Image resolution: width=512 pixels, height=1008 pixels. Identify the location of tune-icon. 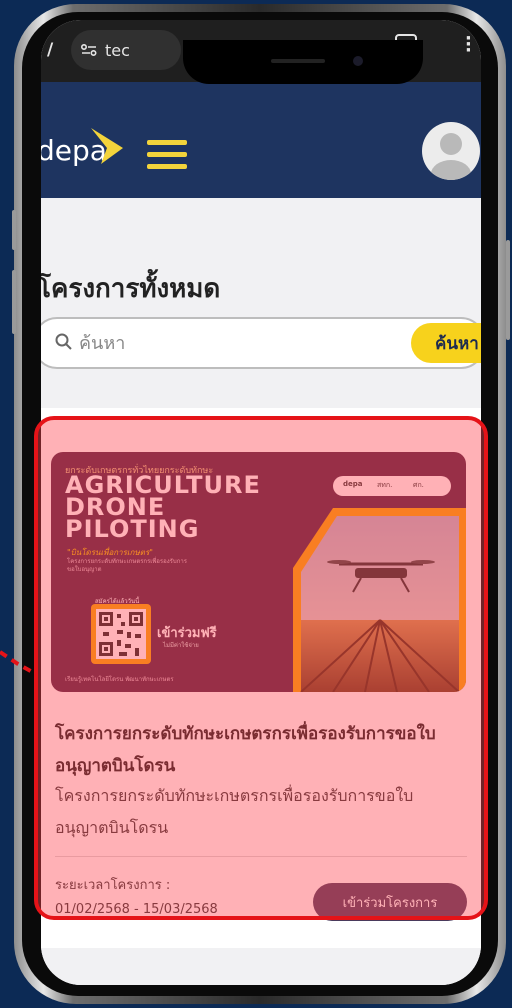
(89, 50).